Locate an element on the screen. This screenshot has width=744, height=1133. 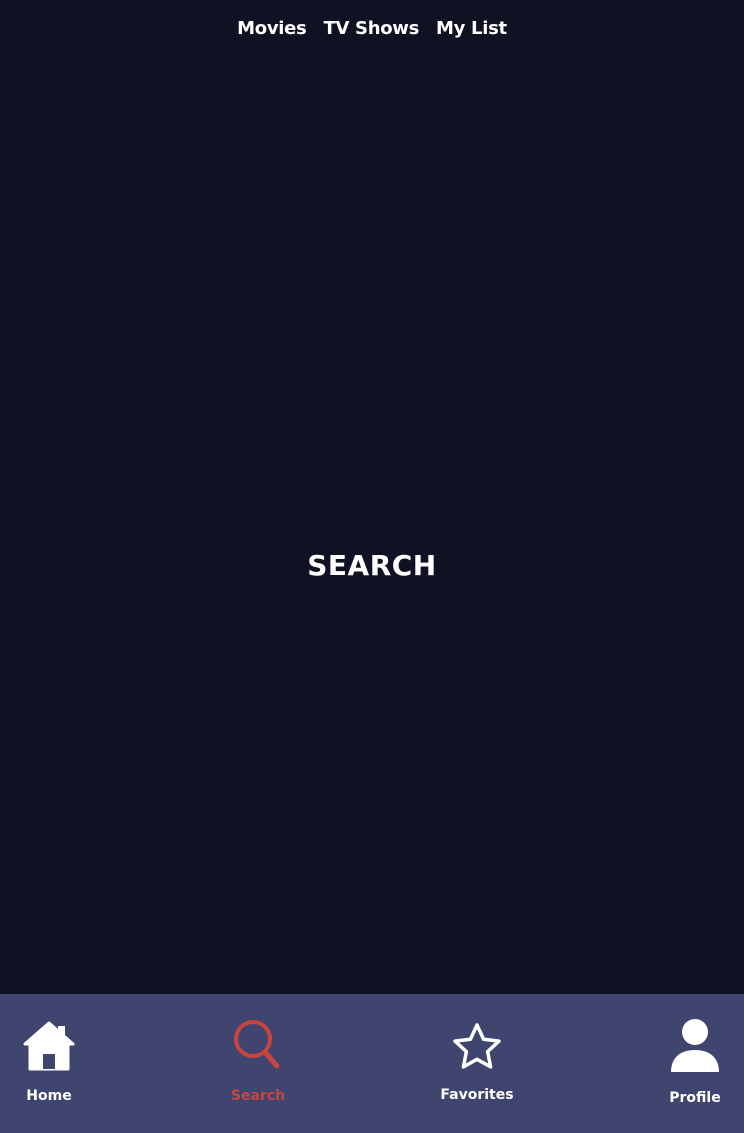
nav-link-my-list: My List is located at coordinates (471, 29).